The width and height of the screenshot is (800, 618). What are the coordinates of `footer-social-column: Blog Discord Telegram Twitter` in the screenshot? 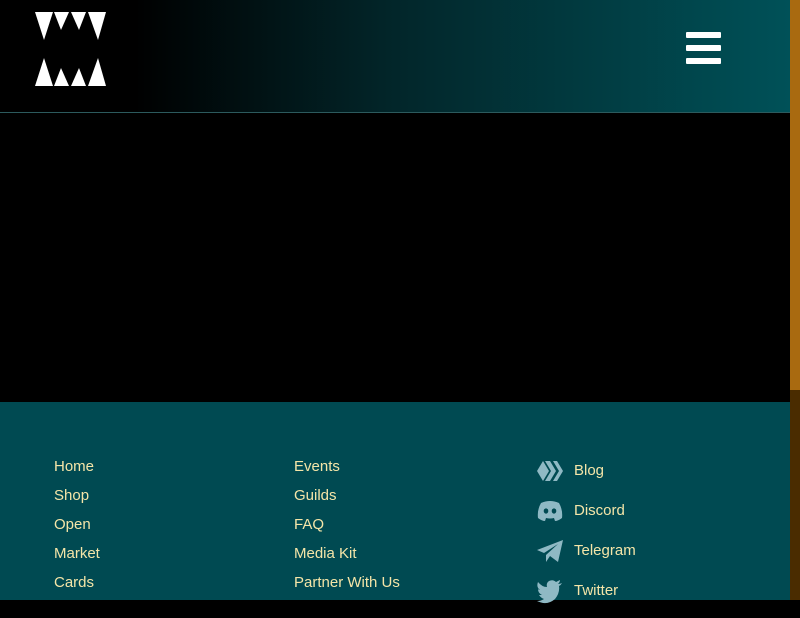 It's located at (636, 538).